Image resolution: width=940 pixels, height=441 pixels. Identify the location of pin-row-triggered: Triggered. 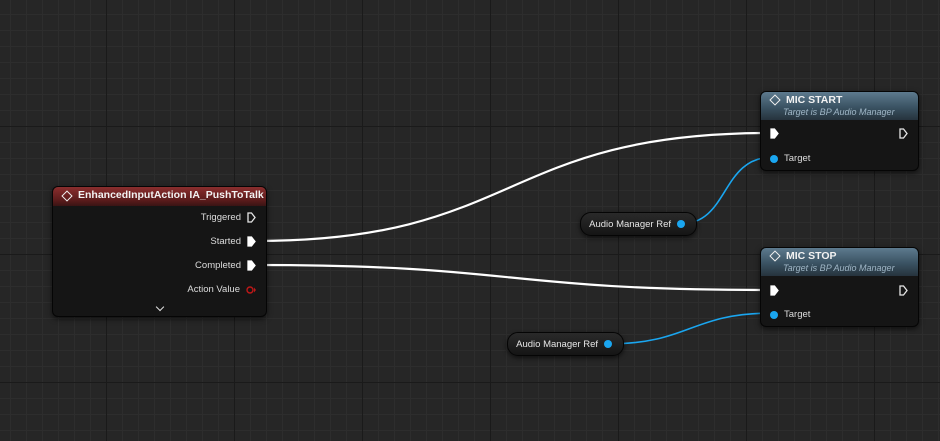
(228, 217).